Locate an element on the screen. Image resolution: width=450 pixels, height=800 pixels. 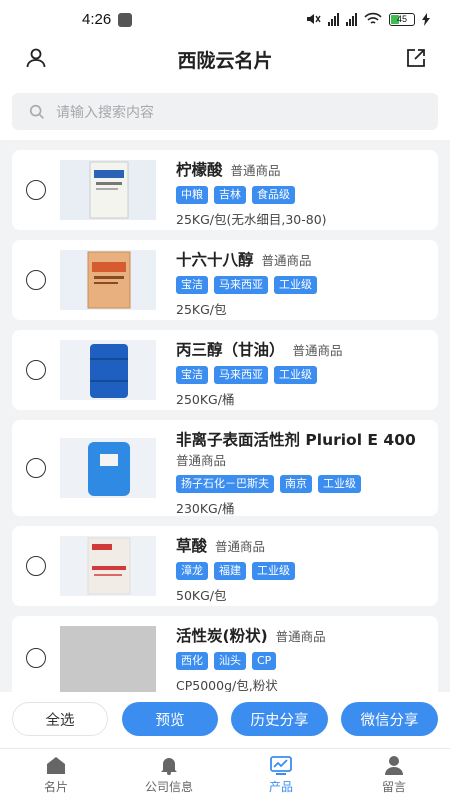
product-card: 十六十八醇 普通商品 宝洁 马来西亚 工业级 25KG/包 is located at coordinates (225, 280).